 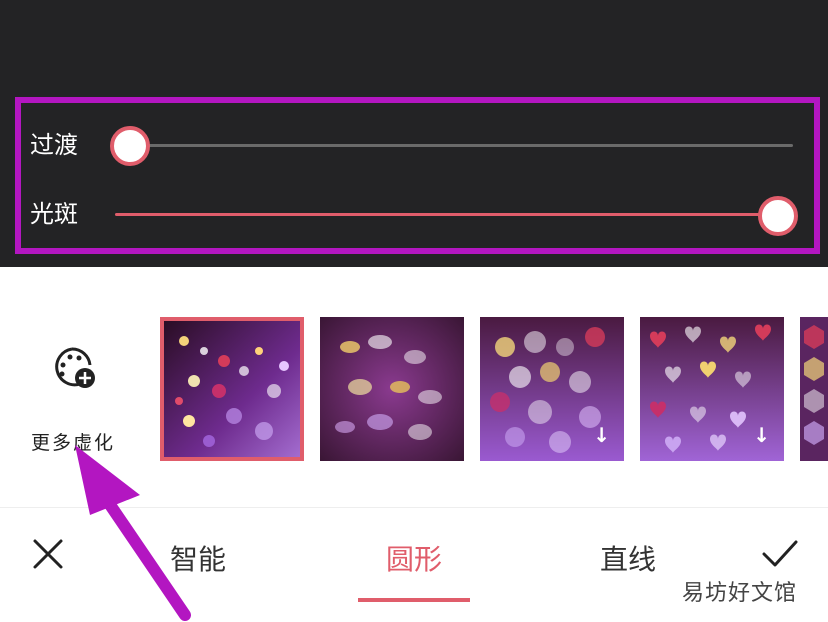 I want to click on effect-thumb-hearts: ↓, so click(x=712, y=389).